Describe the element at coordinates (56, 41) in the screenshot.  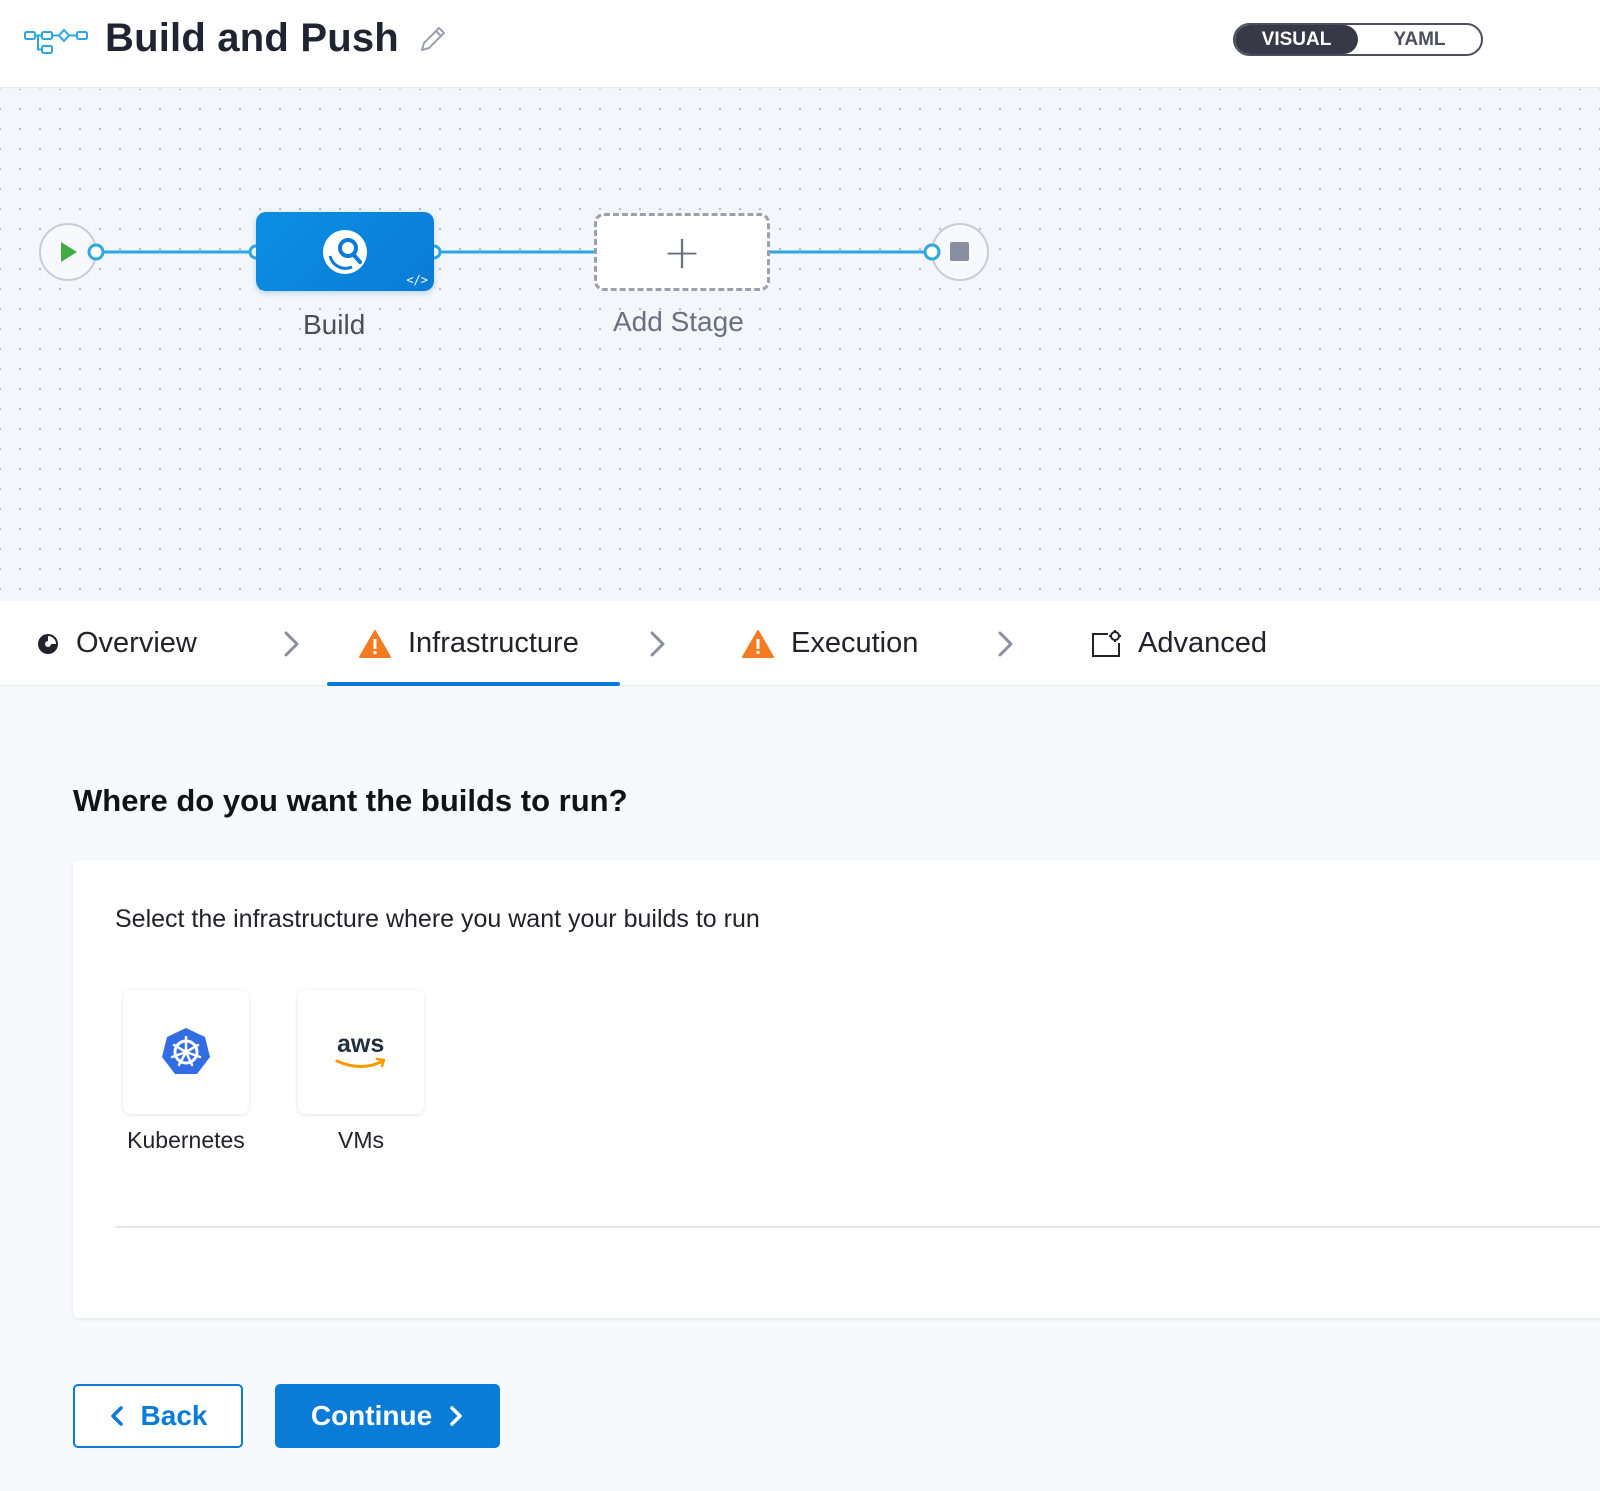
I see `pipeline-icon` at that location.